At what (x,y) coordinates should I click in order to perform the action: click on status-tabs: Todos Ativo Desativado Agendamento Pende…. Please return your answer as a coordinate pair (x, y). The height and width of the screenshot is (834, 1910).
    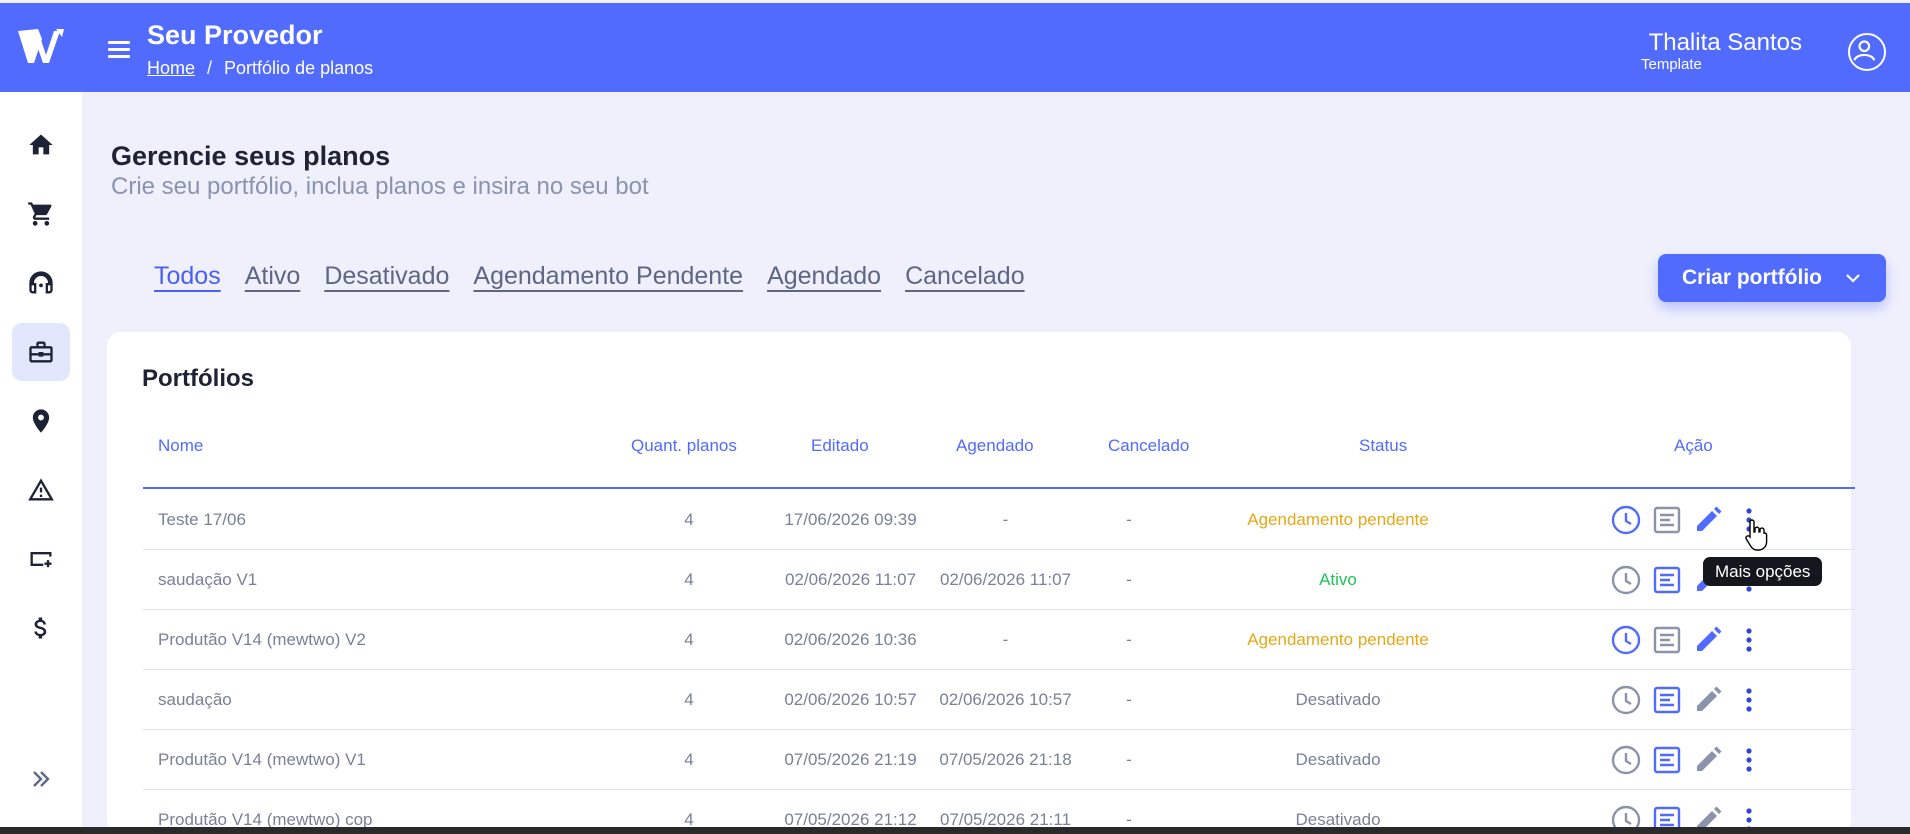
    Looking at the image, I should click on (589, 276).